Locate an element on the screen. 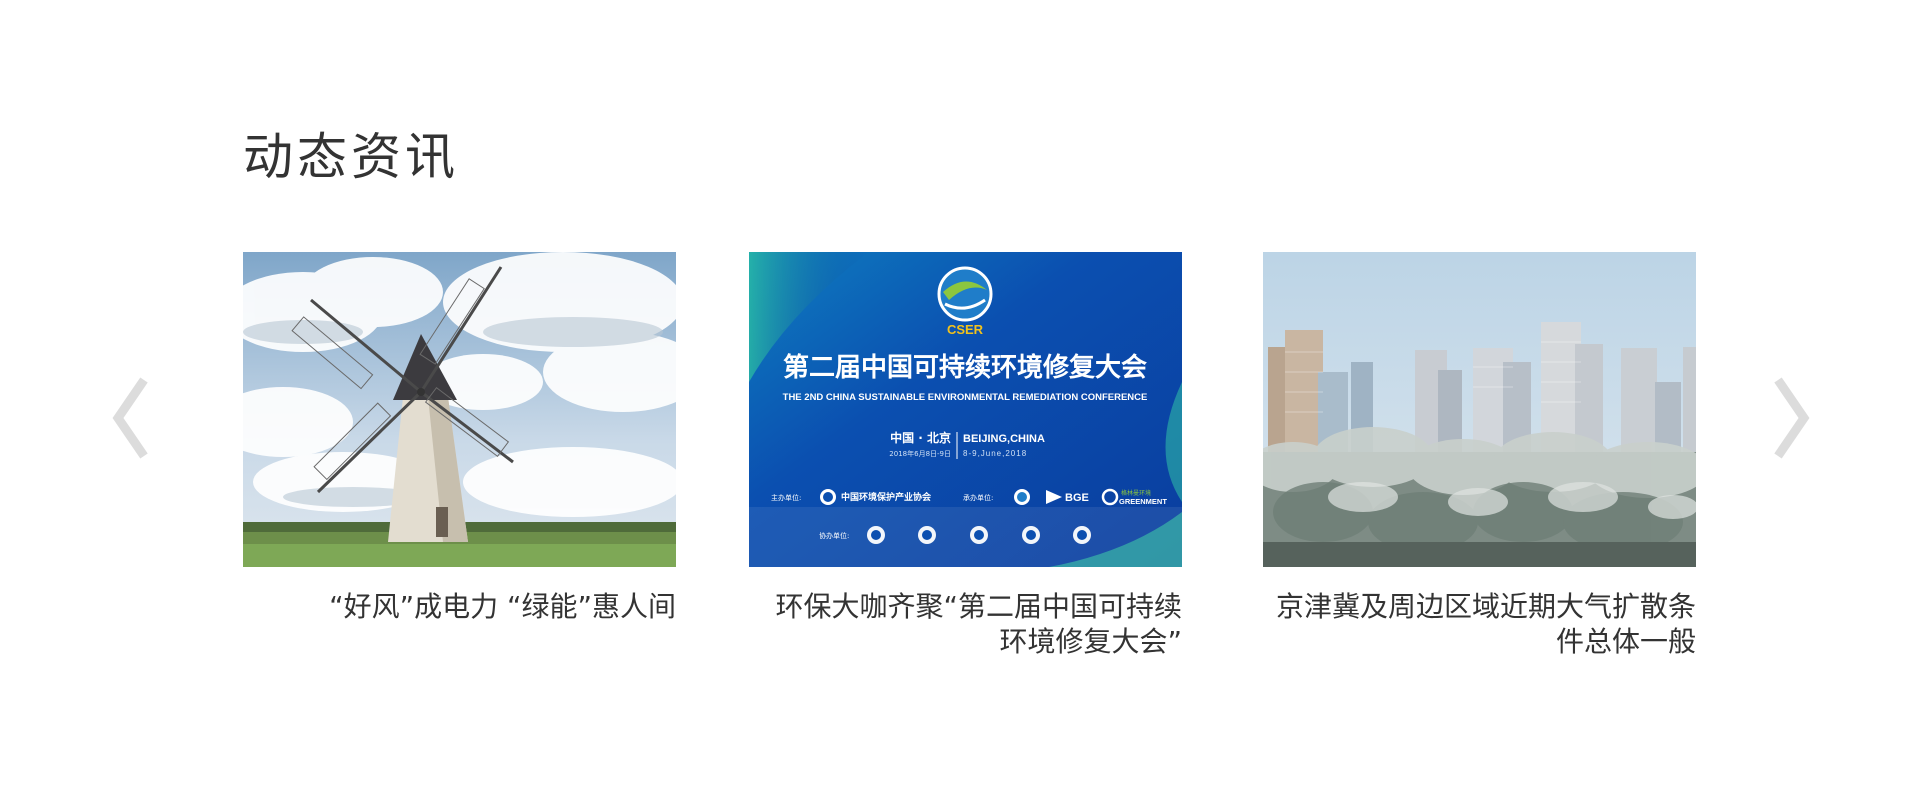  banner-host-label: 主办单位: is located at coordinates (786, 497).